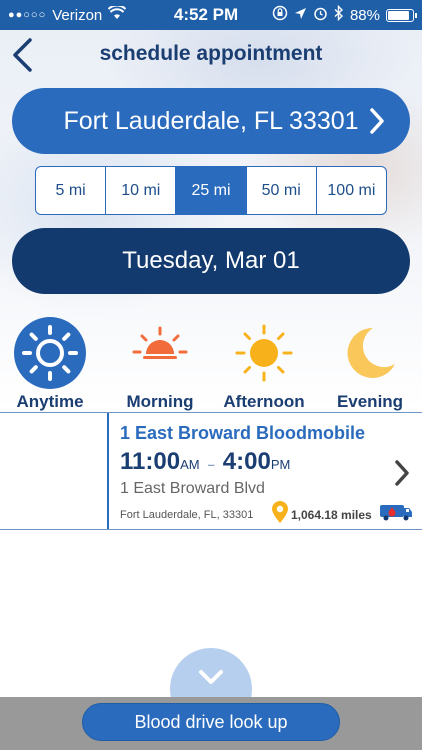  What do you see at coordinates (160, 401) in the screenshot?
I see `time-option-label: Morning` at bounding box center [160, 401].